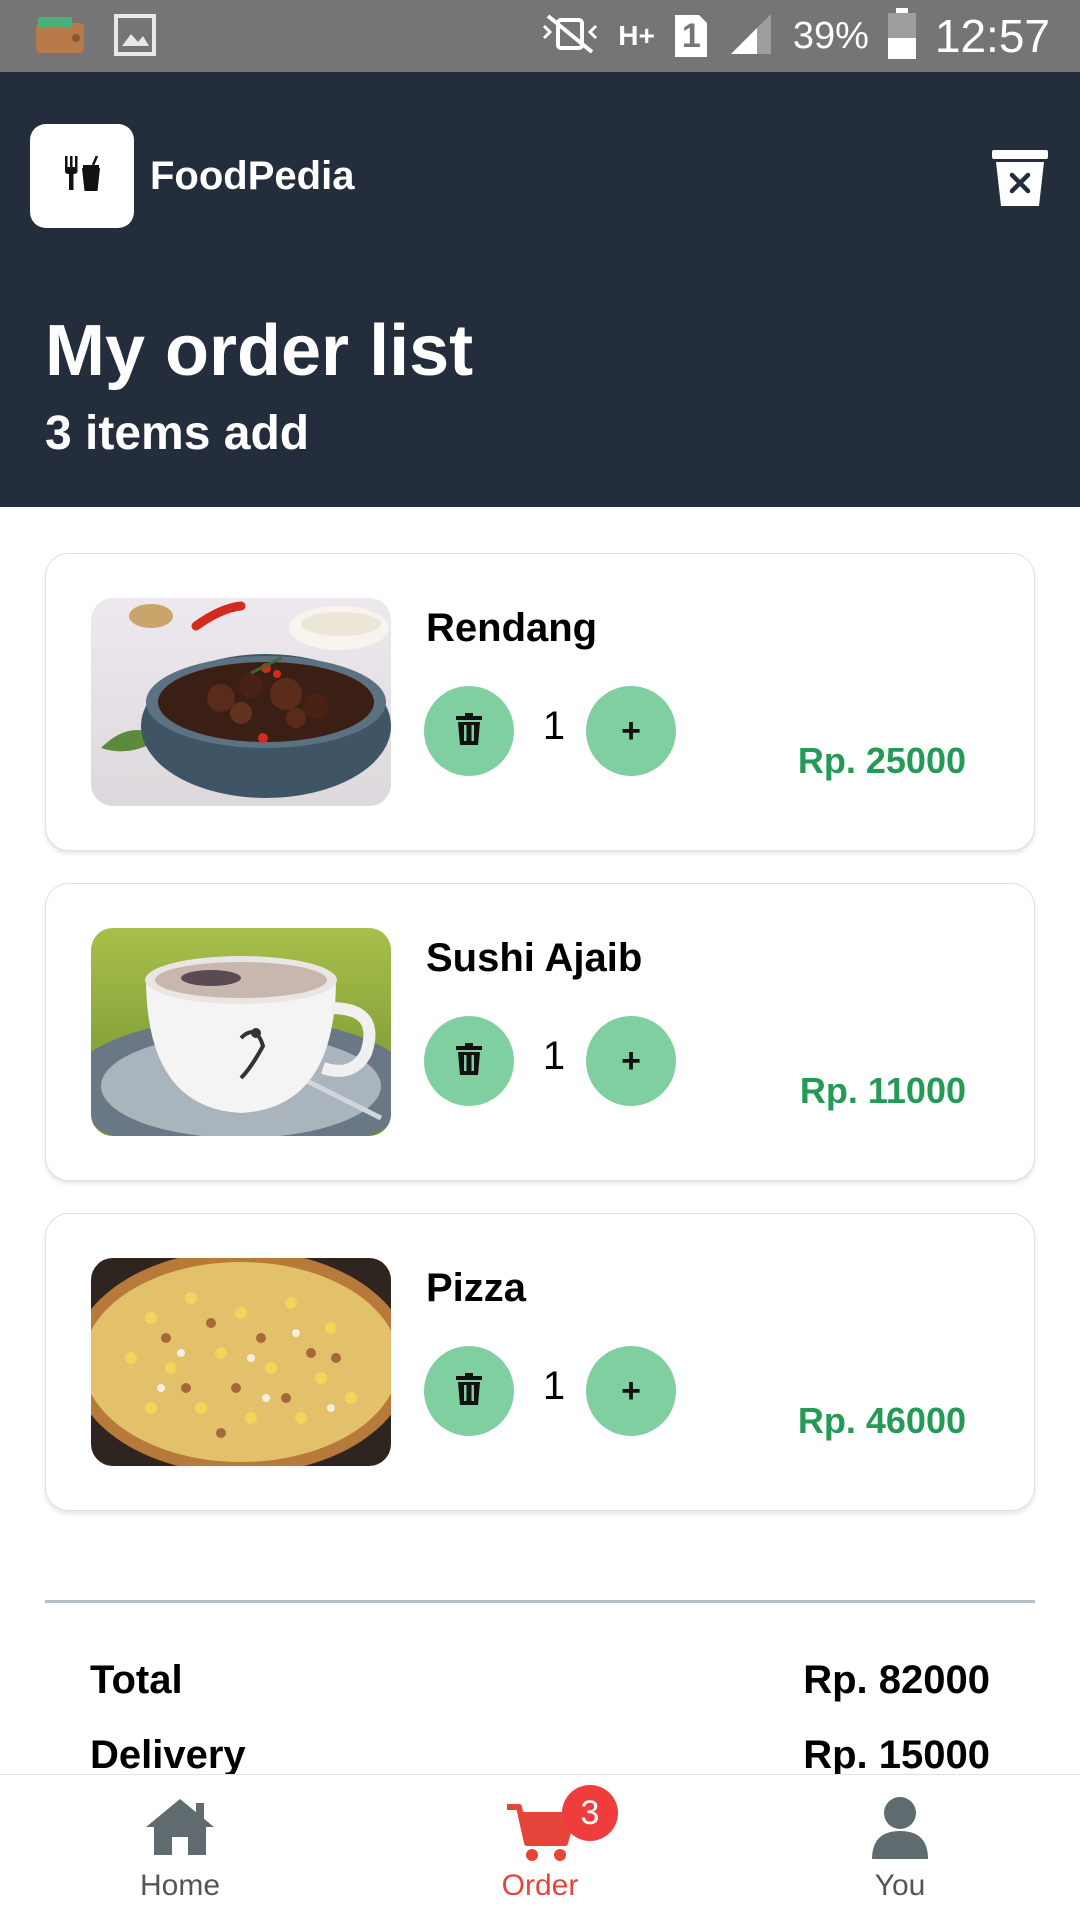 Image resolution: width=1080 pixels, height=1921 pixels. I want to click on user-icon, so click(900, 1830).